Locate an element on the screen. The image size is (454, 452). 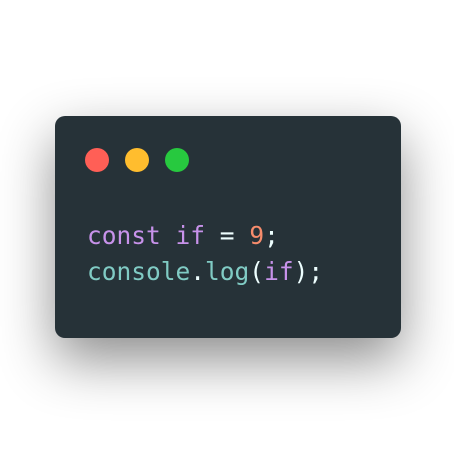
code-token: const is located at coordinates (124, 235).